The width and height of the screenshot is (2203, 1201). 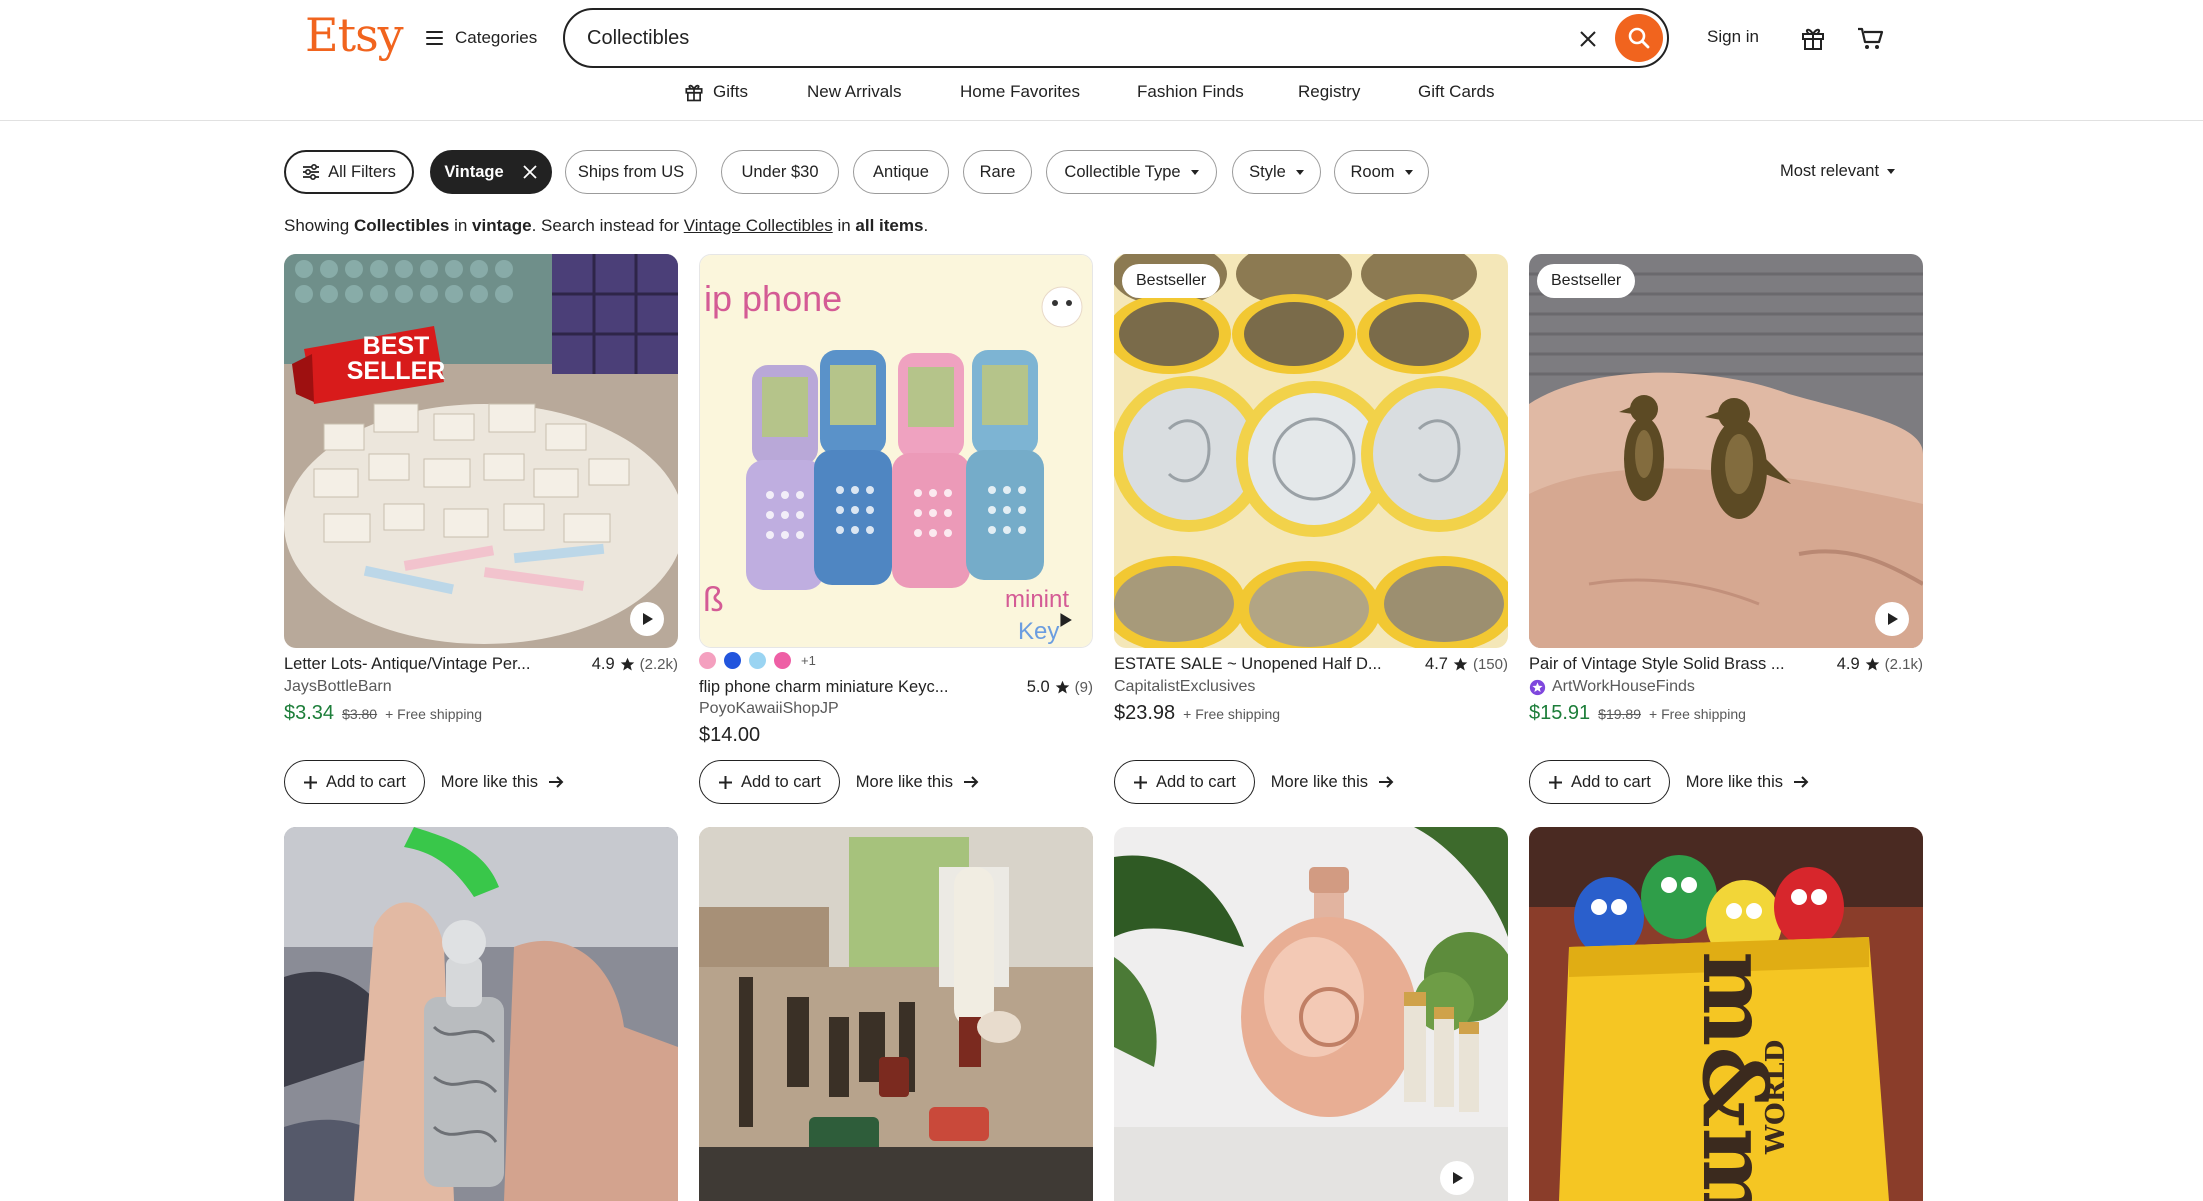 I want to click on info-category: vintage, so click(x=502, y=225).